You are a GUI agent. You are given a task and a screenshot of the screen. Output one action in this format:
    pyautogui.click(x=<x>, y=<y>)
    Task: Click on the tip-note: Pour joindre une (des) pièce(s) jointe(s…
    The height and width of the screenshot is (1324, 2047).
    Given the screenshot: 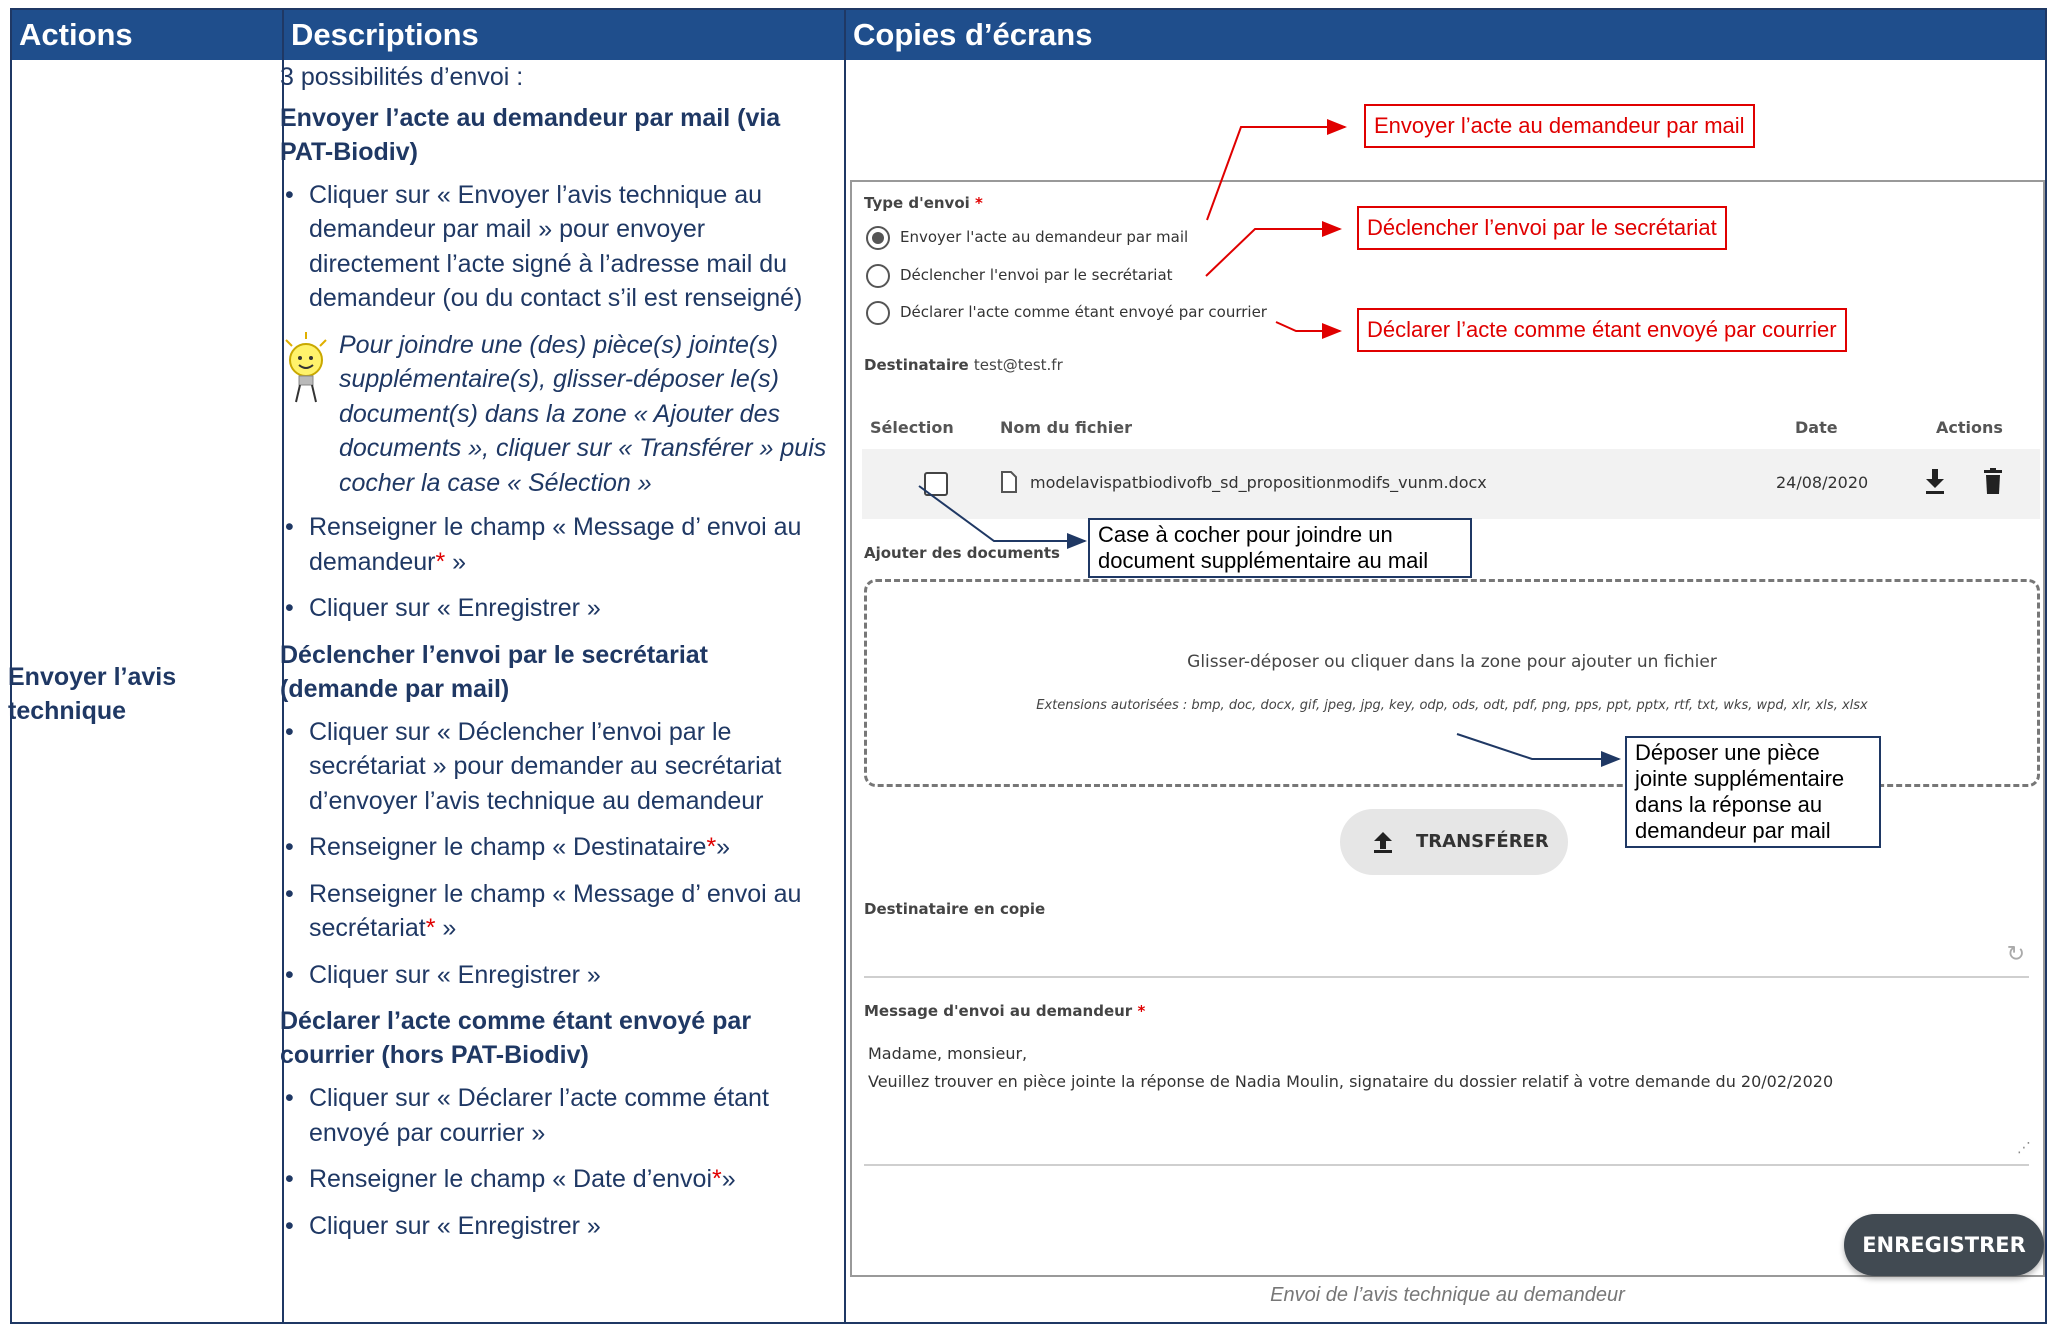 What is the action you would take?
    pyautogui.click(x=555, y=414)
    